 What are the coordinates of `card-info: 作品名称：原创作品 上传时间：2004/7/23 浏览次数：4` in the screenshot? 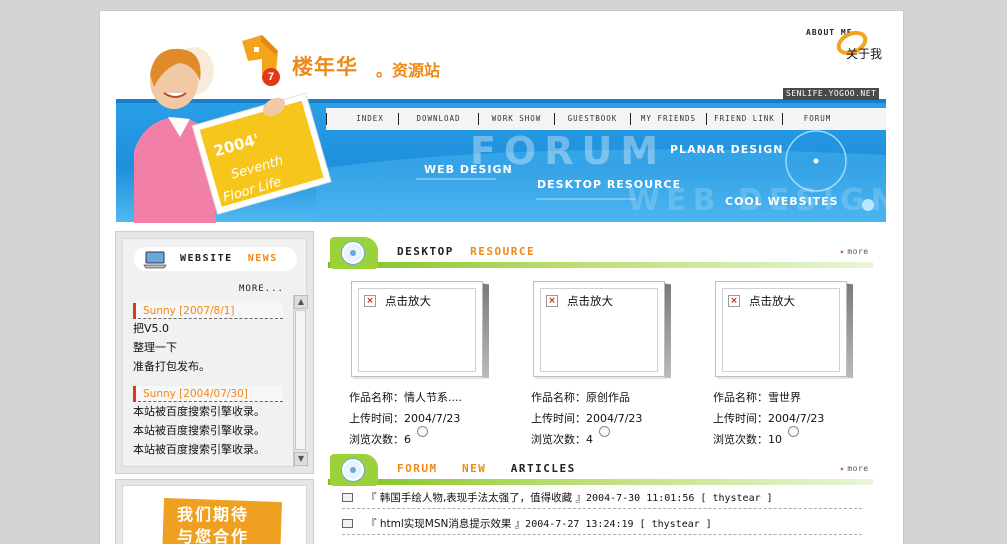 It's located at (586, 418).